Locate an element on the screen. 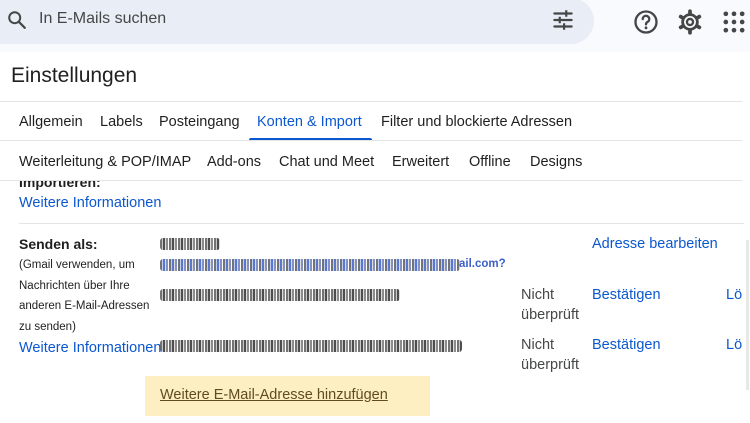 The width and height of the screenshot is (750, 423). import-heading: Importieren: is located at coordinates (60, 185).